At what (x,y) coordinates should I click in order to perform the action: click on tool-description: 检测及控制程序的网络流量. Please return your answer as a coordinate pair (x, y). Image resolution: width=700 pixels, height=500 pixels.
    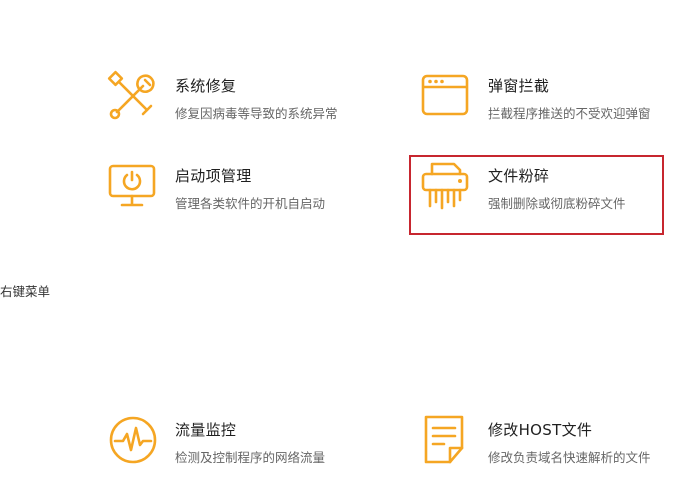
    Looking at the image, I should click on (250, 457).